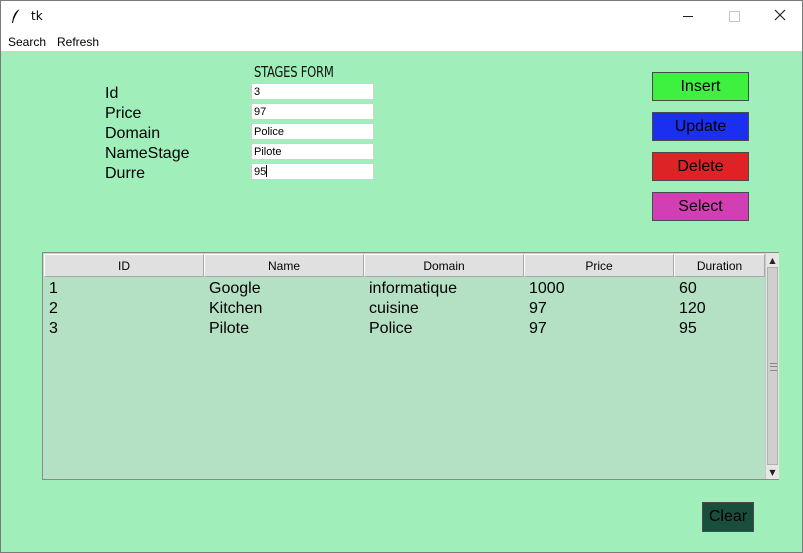 This screenshot has height=553, width=803. What do you see at coordinates (133, 133) in the screenshot?
I see `domain-label: Domain` at bounding box center [133, 133].